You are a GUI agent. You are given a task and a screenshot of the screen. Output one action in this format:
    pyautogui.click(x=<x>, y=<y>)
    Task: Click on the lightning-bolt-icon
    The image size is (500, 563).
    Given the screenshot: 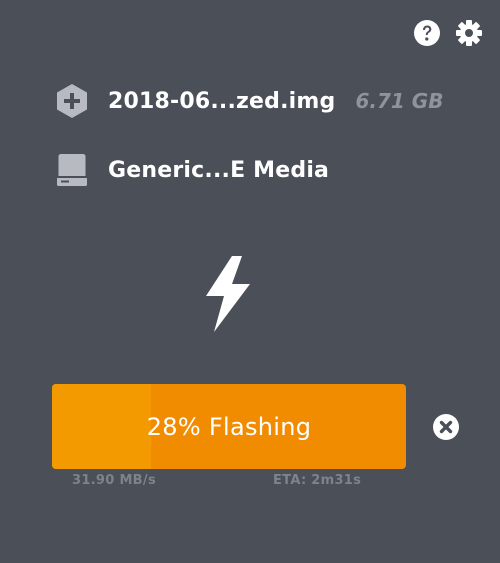 What is the action you would take?
    pyautogui.click(x=228, y=294)
    